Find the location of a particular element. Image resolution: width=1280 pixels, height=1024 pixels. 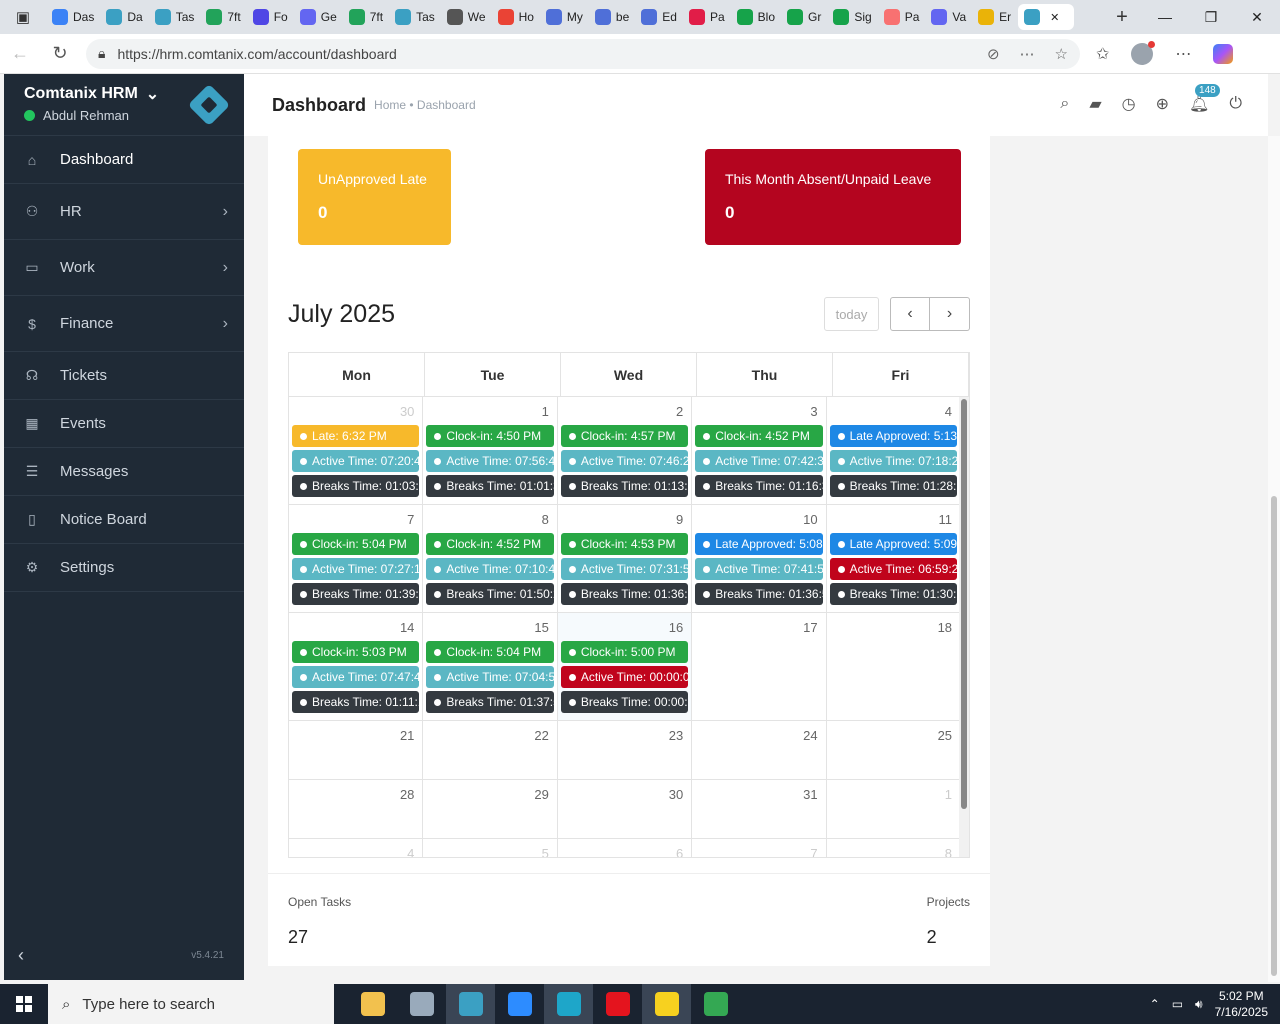

calendar-event: Active Time: 07:04:58 is located at coordinates (490, 677).